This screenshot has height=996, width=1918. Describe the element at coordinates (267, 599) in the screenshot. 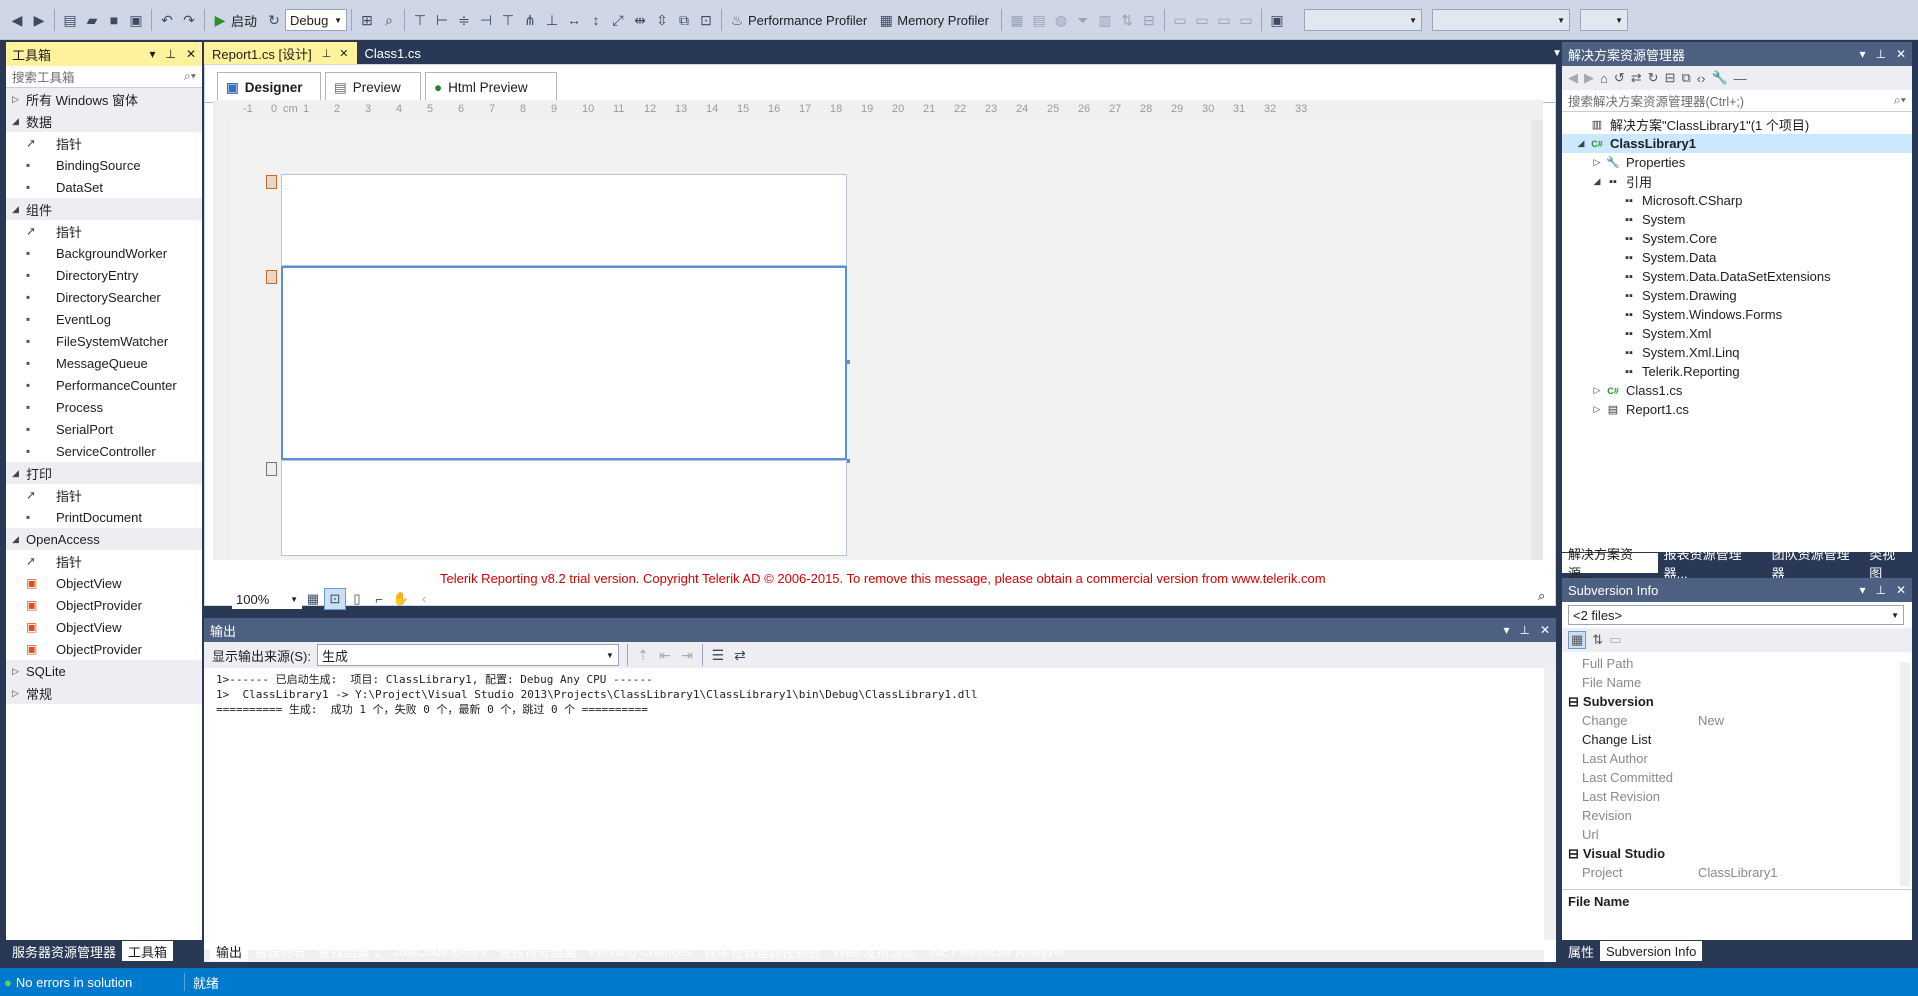

I see `zoom-select: 100% ▼` at that location.